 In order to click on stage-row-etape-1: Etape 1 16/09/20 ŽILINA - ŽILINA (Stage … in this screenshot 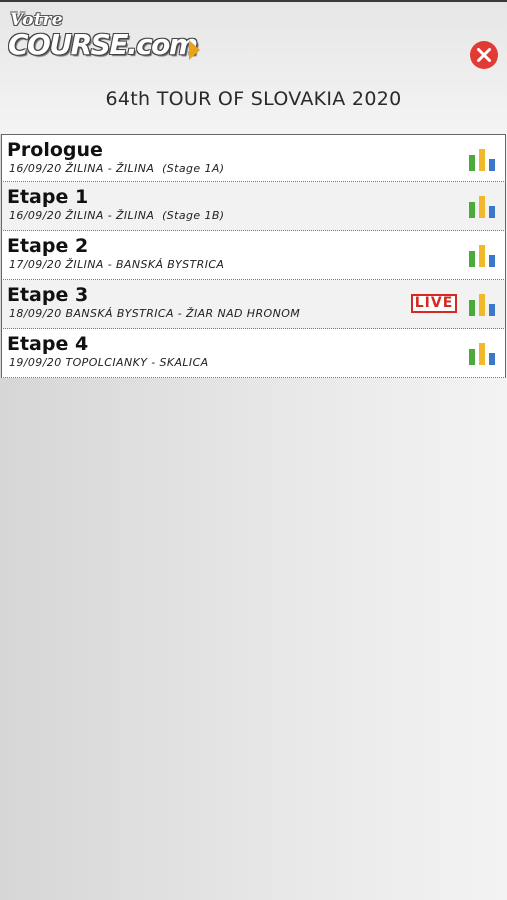, I will do `click(253, 206)`.